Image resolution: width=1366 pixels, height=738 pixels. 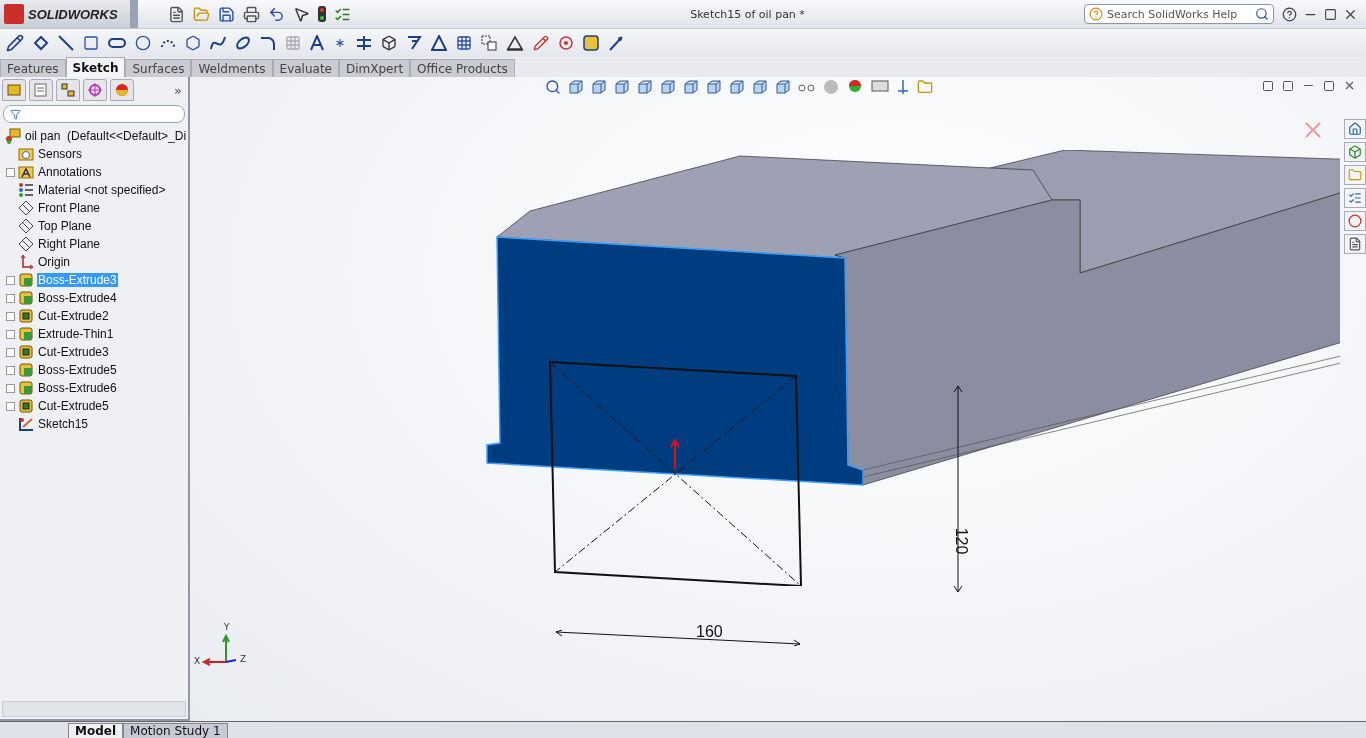 What do you see at coordinates (14, 14) in the screenshot?
I see `logo-mark-icon` at bounding box center [14, 14].